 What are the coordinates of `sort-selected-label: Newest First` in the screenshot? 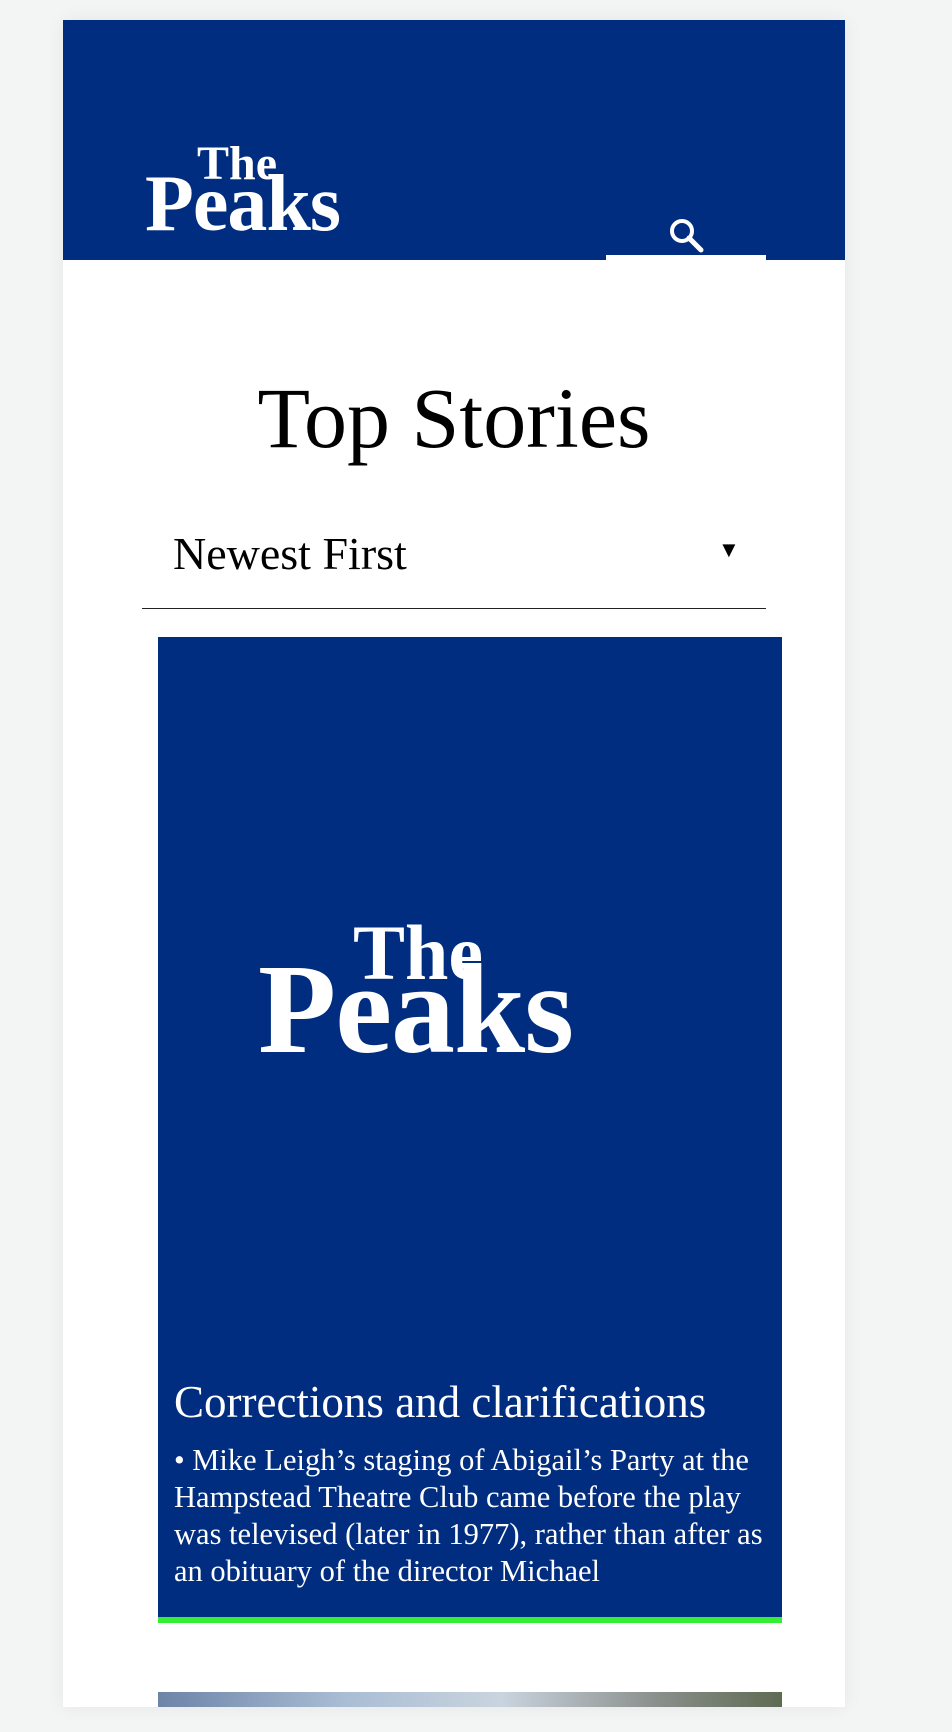 It's located at (290, 553).